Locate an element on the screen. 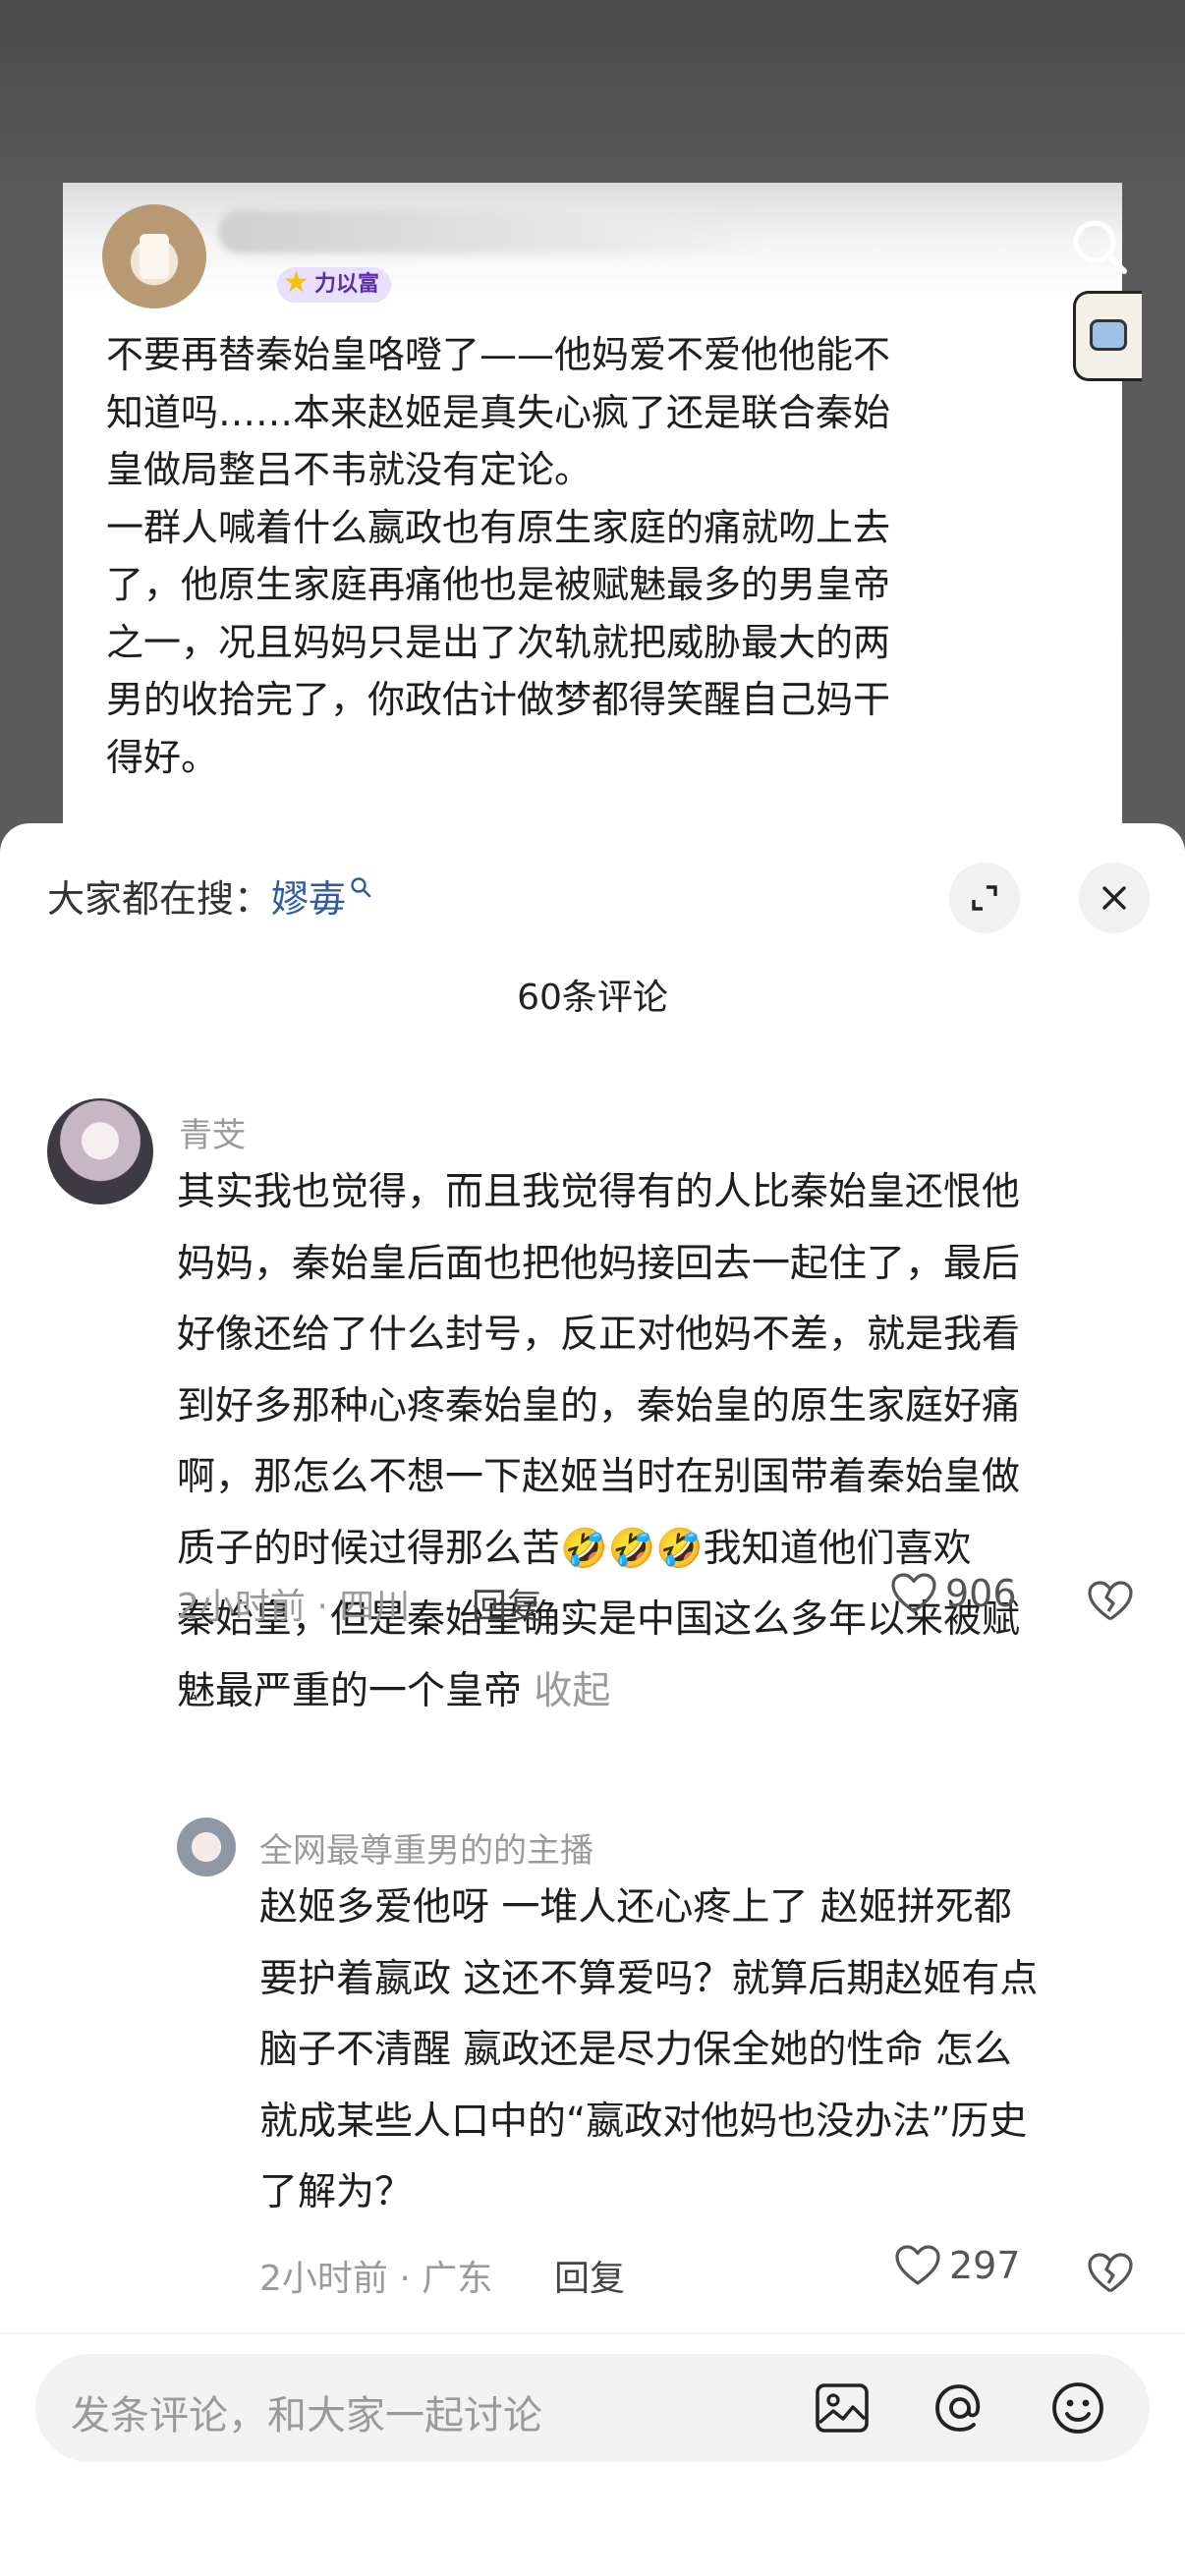  at-icon is located at coordinates (960, 2408).